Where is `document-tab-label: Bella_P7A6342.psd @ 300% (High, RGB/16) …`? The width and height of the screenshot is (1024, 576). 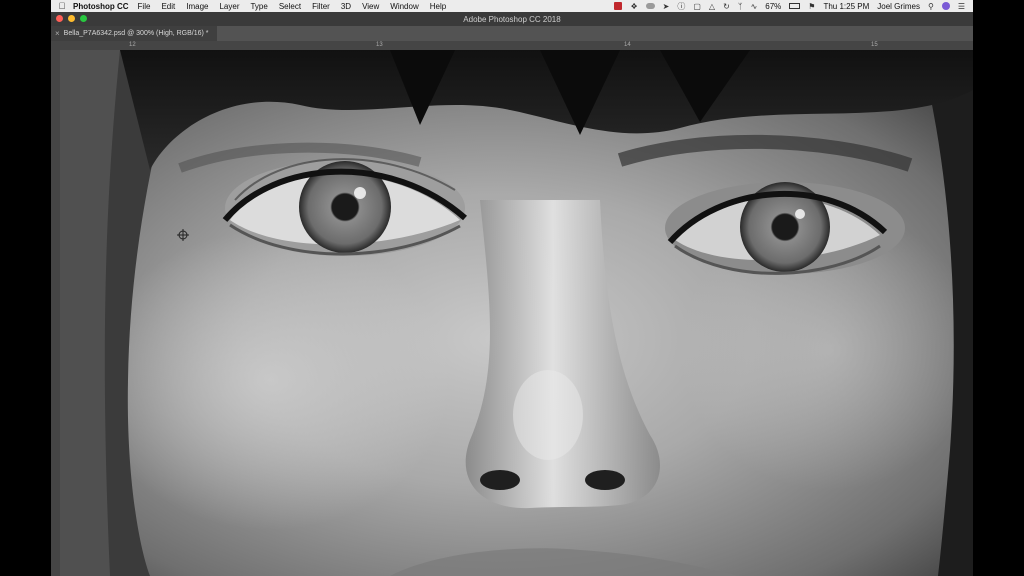
document-tab-label: Bella_P7A6342.psd @ 300% (High, RGB/16) … is located at coordinates (136, 33).